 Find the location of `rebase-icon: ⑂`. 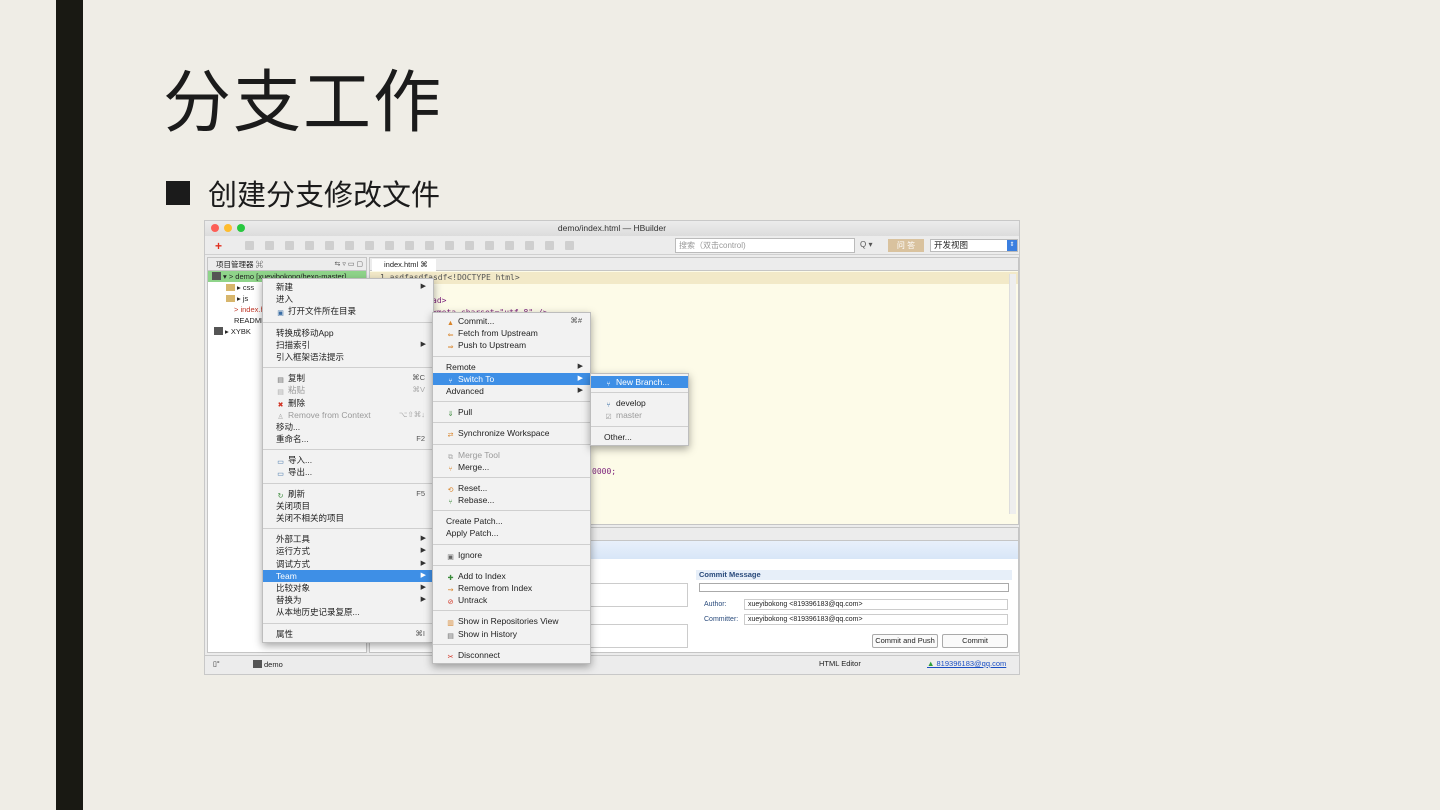

rebase-icon: ⑂ is located at coordinates (450, 503).